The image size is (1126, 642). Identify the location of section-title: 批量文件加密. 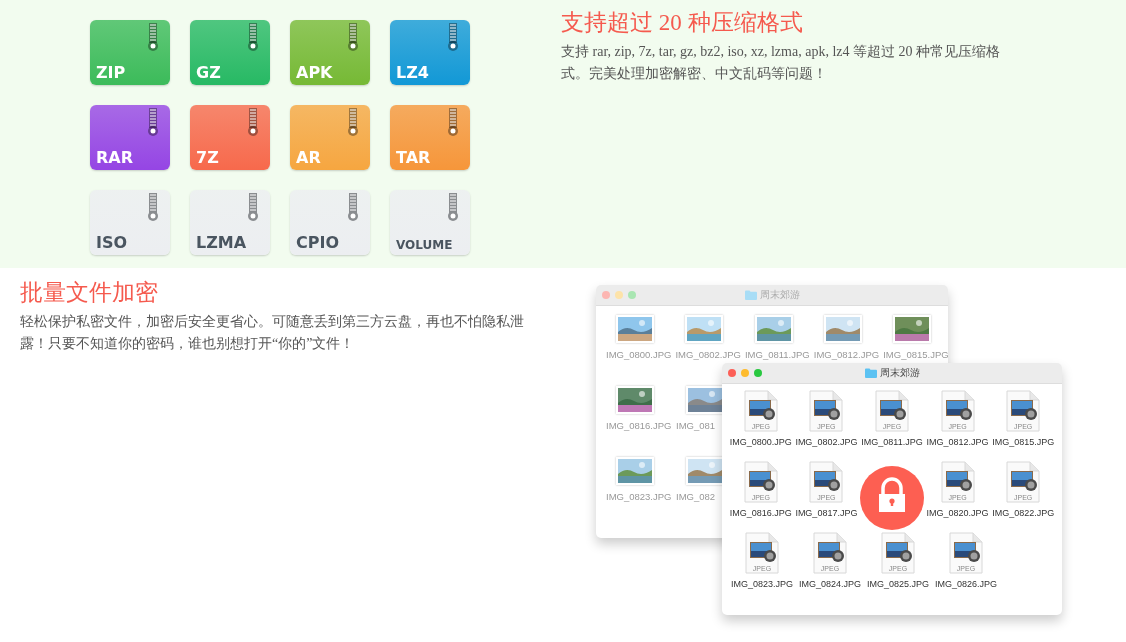
(89, 293).